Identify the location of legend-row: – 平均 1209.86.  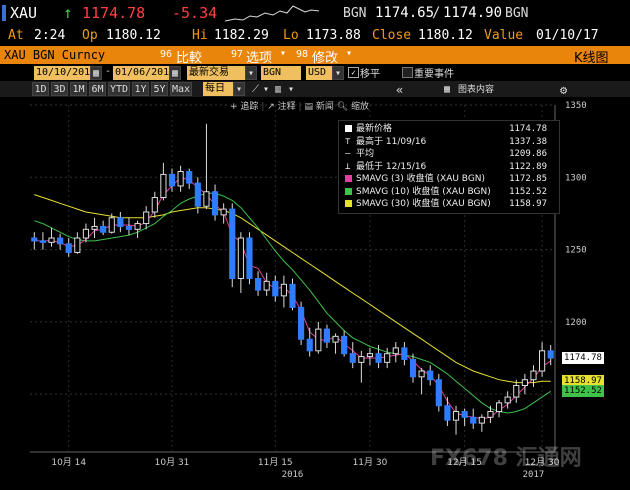
(449, 154).